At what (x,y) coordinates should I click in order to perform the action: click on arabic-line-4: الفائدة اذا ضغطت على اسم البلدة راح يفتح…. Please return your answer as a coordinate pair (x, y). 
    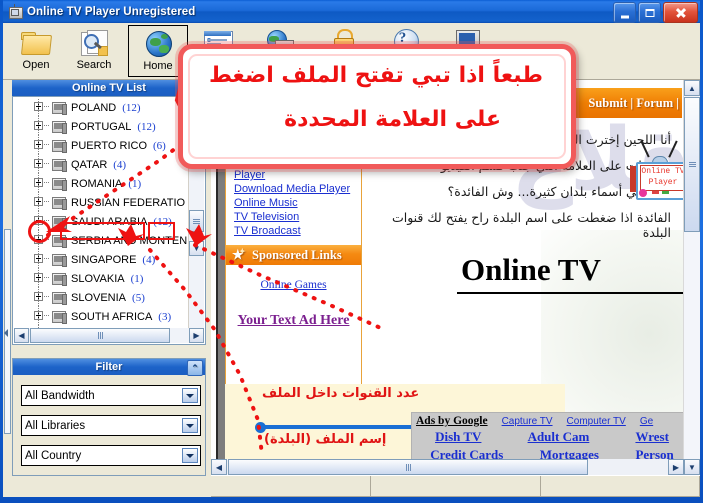
    Looking at the image, I should click on (531, 225).